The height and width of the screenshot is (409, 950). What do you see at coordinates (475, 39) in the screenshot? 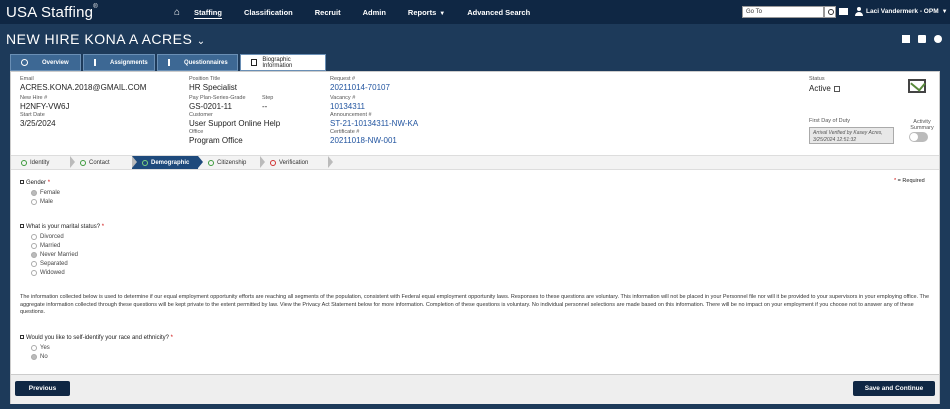
I see `title-bar: NEW HIRE KONA A ACRES ⌄` at bounding box center [475, 39].